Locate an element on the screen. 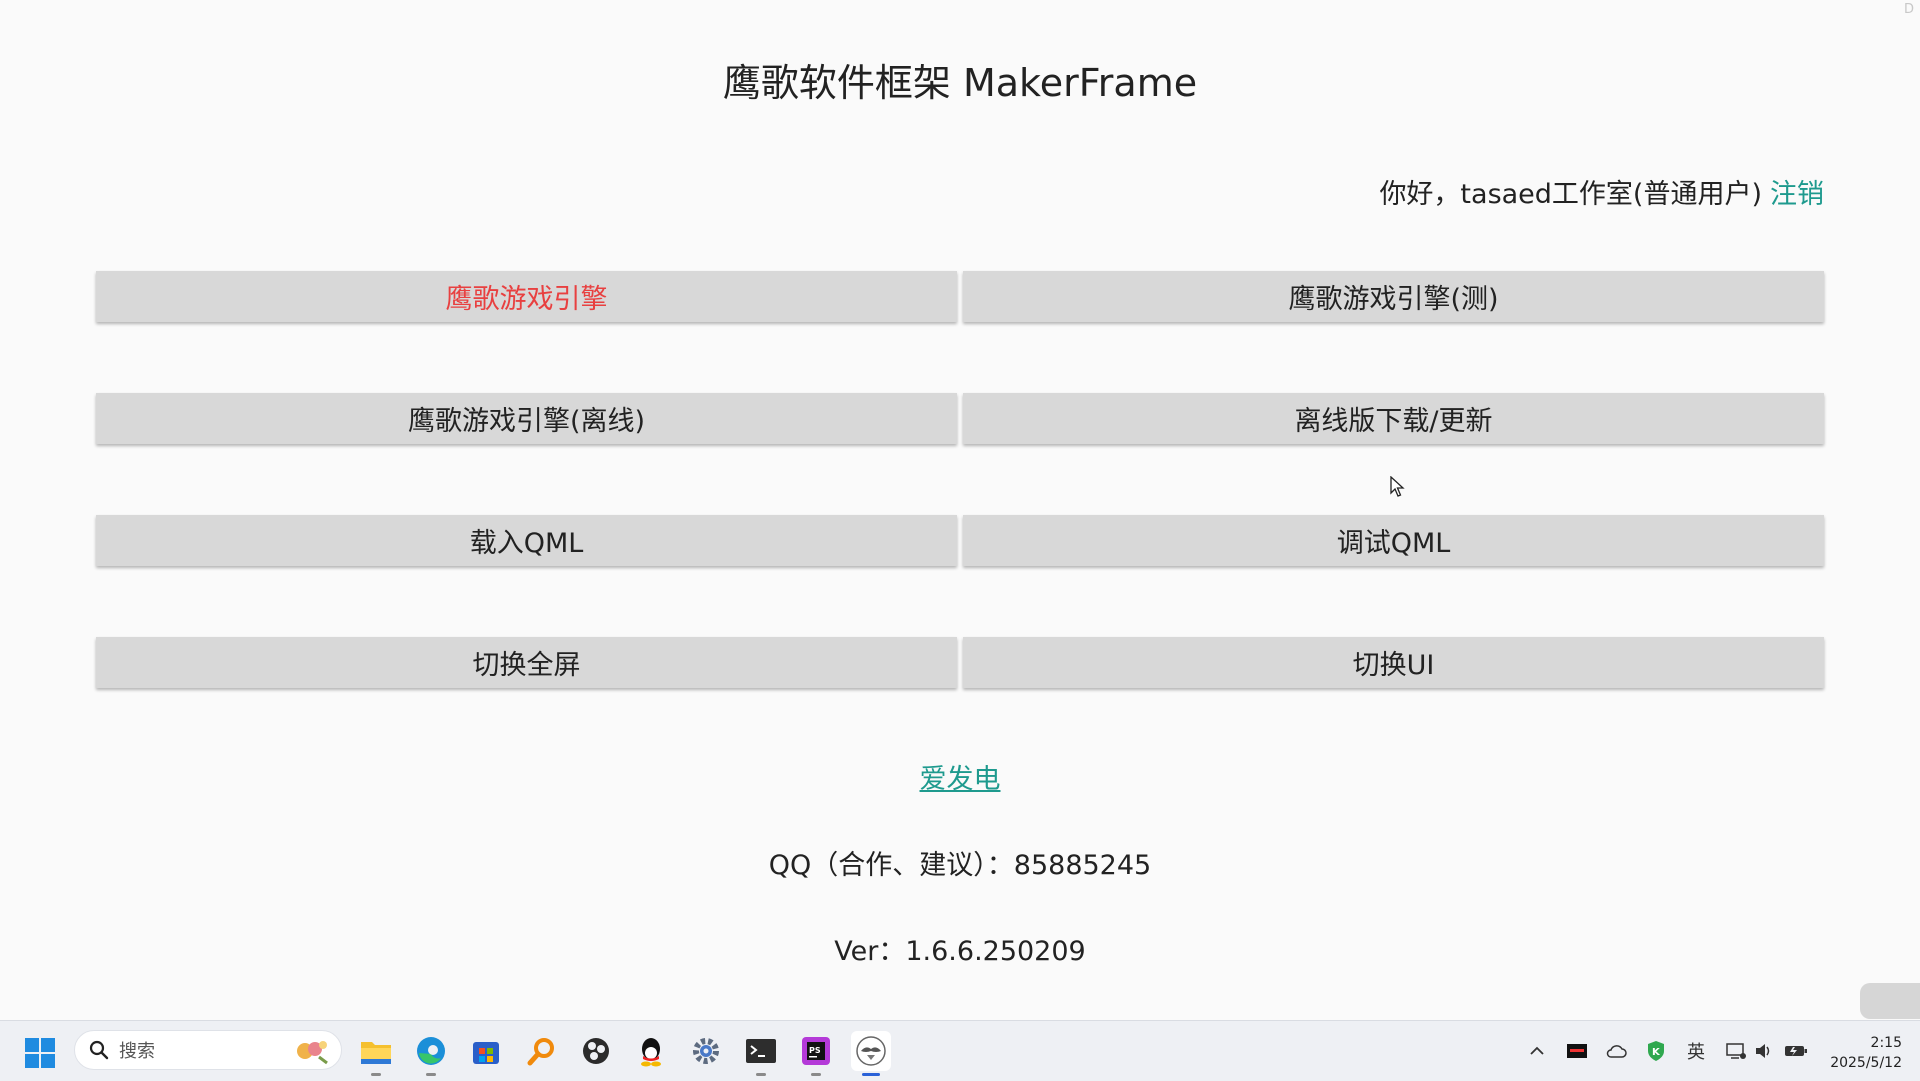 This screenshot has height=1081, width=1920. phpstorm-icon: PS is located at coordinates (816, 1053).